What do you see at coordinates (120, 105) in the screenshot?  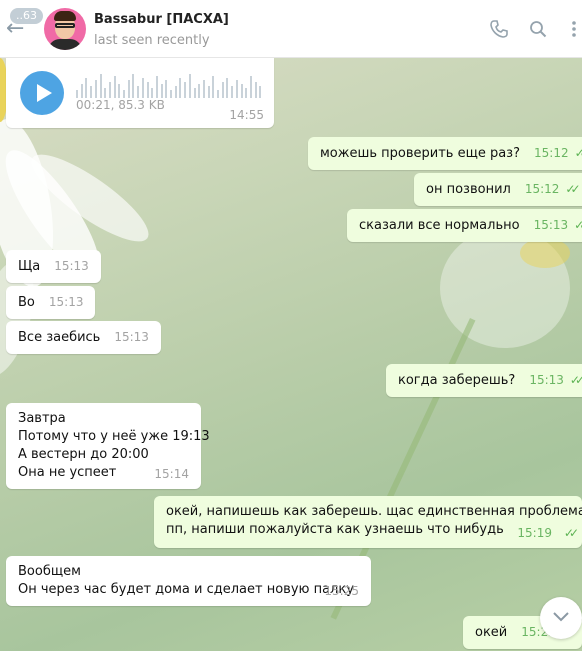 I see `voice-meta: 00:21, 85.3 KB` at bounding box center [120, 105].